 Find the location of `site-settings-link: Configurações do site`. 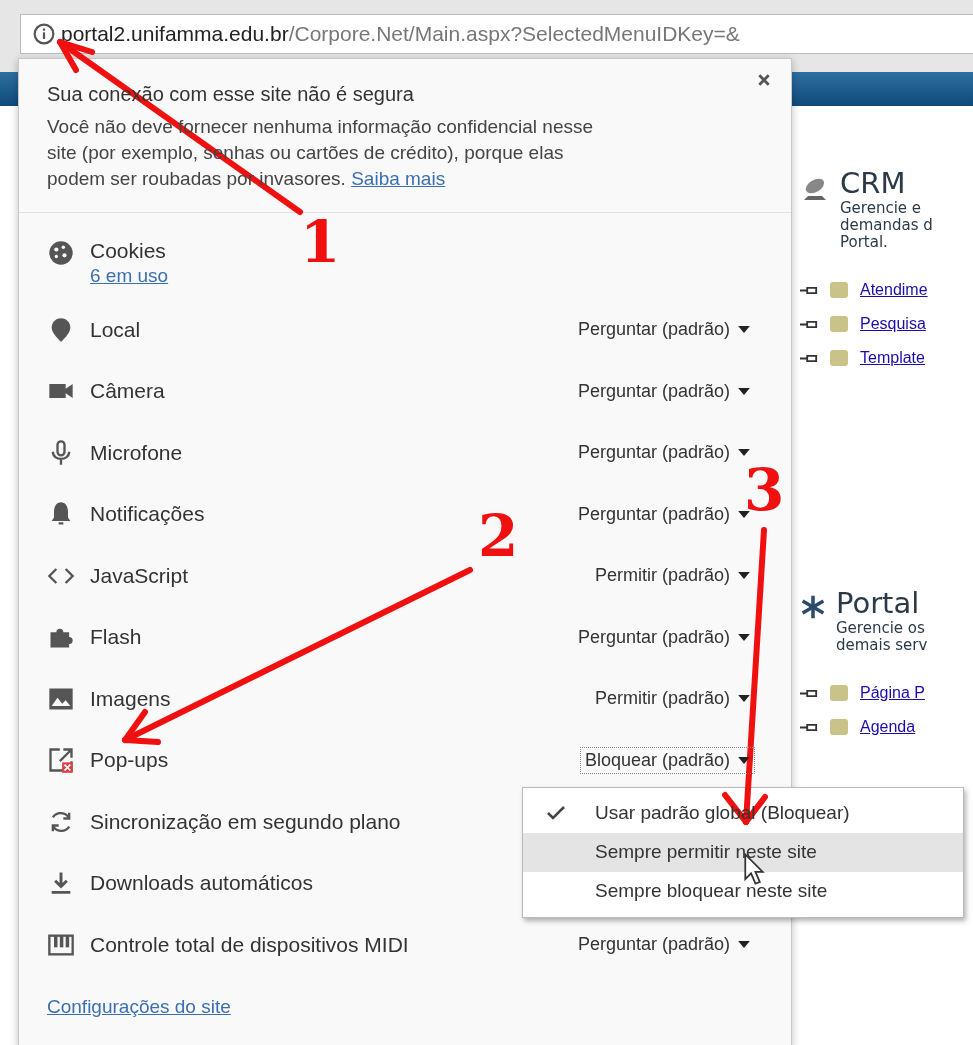

site-settings-link: Configurações do site is located at coordinates (139, 1006).